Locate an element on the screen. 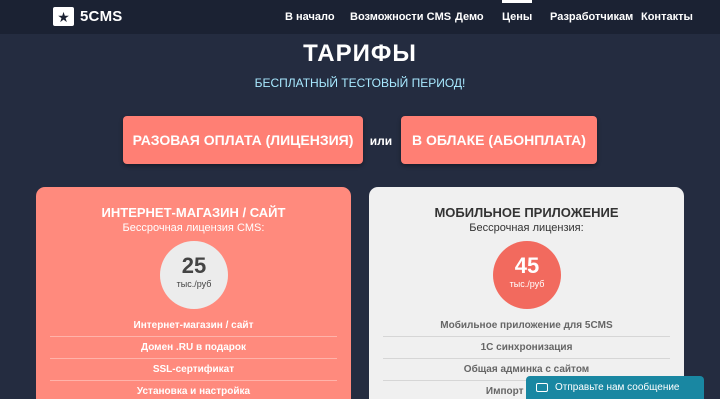 Image resolution: width=720 pixels, height=399 pixels. logo: ★ 5CMS is located at coordinates (87, 16).